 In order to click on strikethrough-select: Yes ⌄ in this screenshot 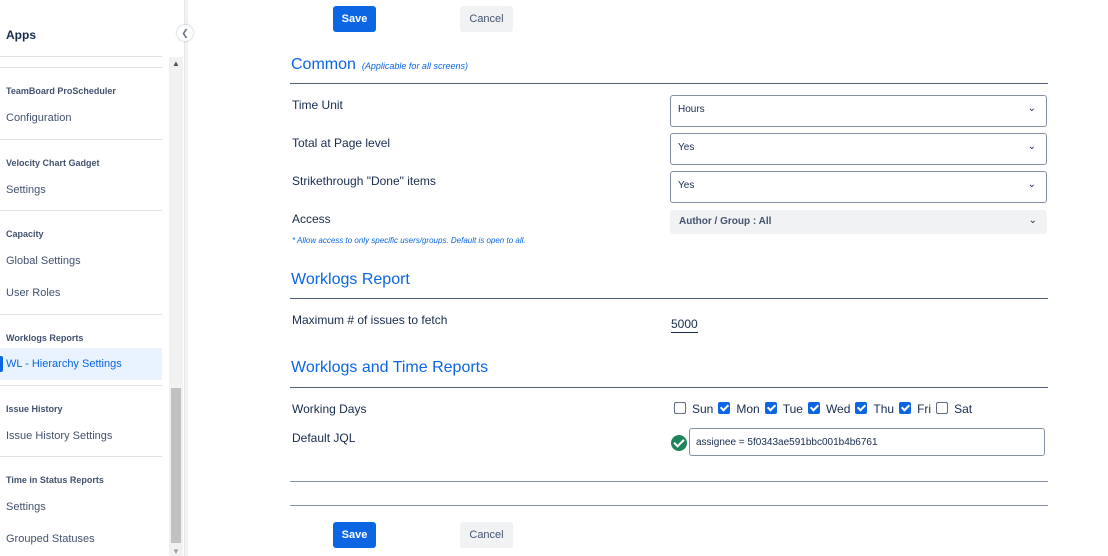, I will do `click(858, 187)`.